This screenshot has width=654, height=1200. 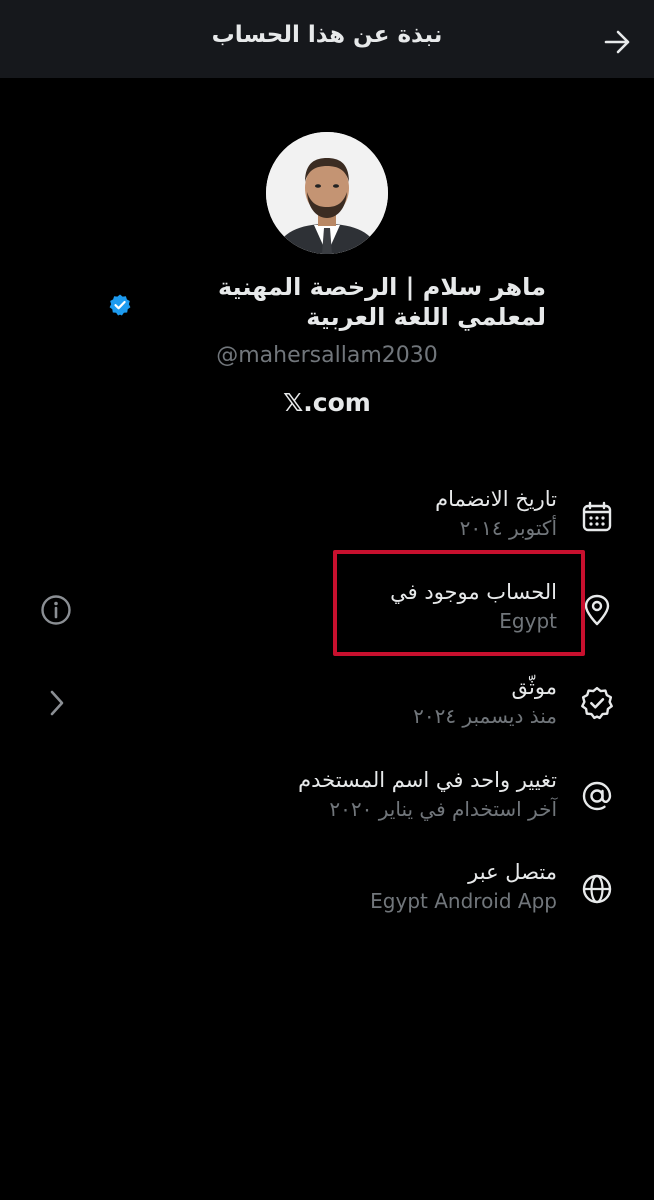 I want to click on globe-icon, so click(x=597, y=889).